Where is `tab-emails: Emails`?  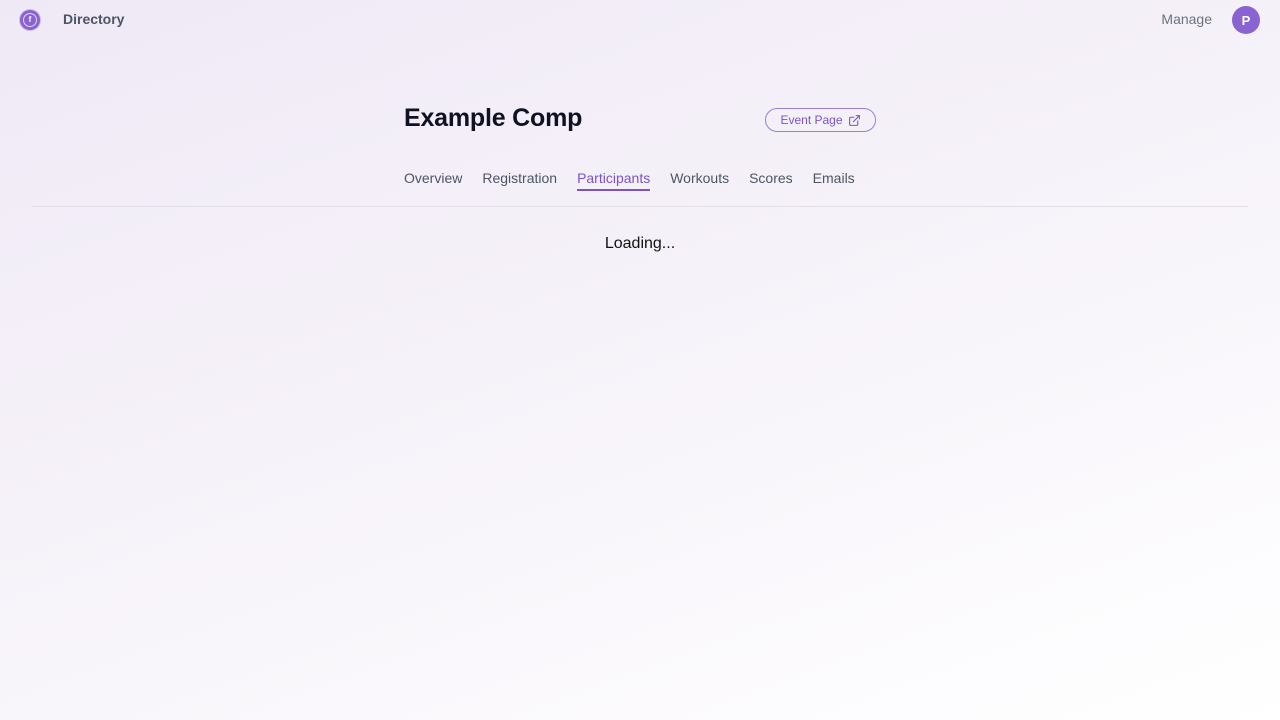 tab-emails: Emails is located at coordinates (834, 180).